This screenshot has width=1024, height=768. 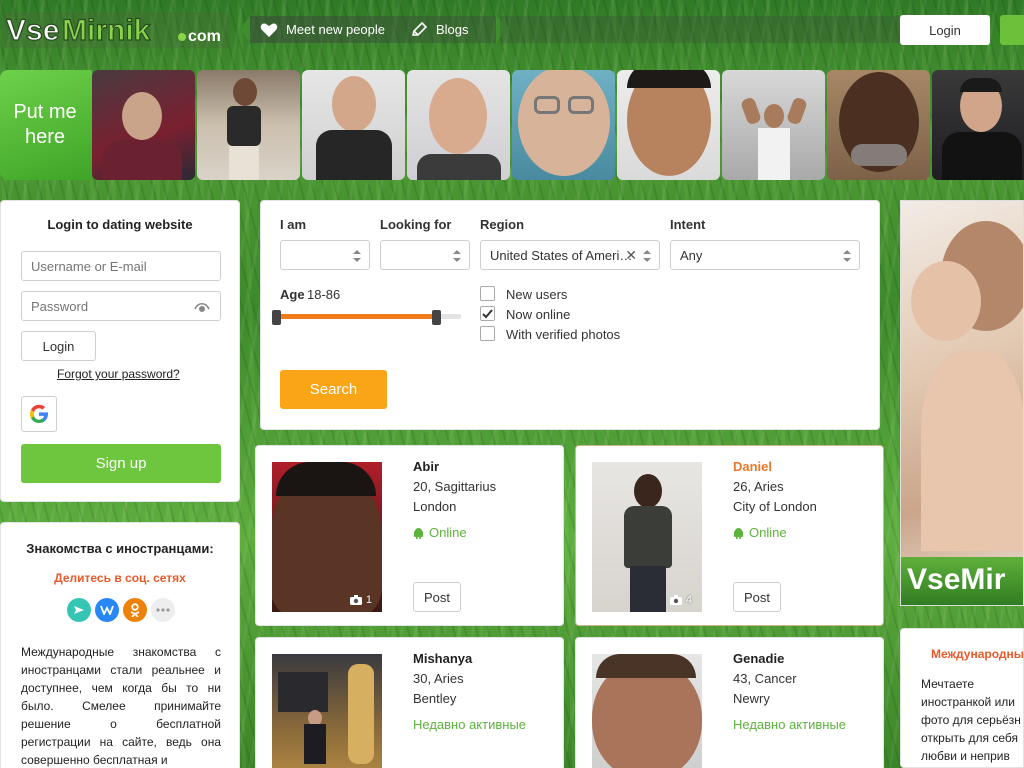 I want to click on profile-name: Abir, so click(x=426, y=466).